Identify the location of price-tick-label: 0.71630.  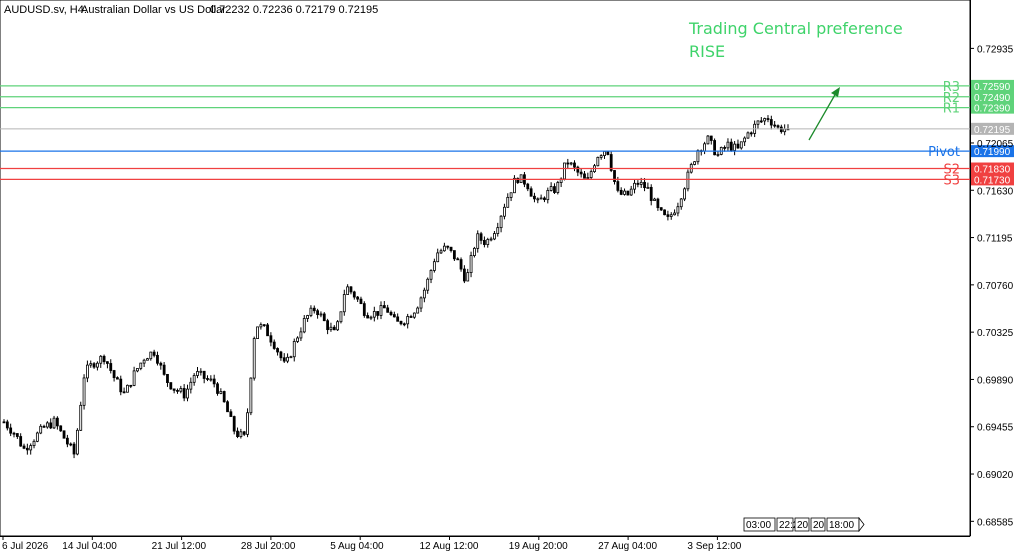
(995, 191).